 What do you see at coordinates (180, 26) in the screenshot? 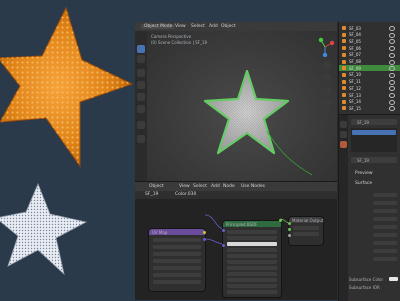
I see `menu-view: View` at bounding box center [180, 26].